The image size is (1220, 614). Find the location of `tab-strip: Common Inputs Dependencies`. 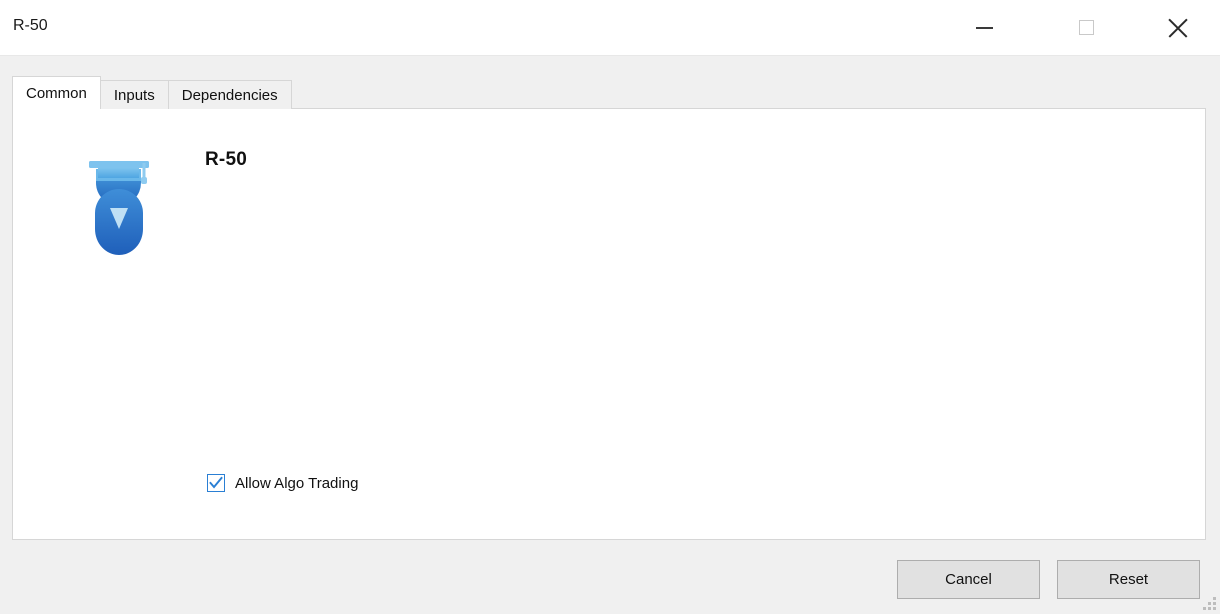

tab-strip: Common Inputs Dependencies is located at coordinates (152, 93).